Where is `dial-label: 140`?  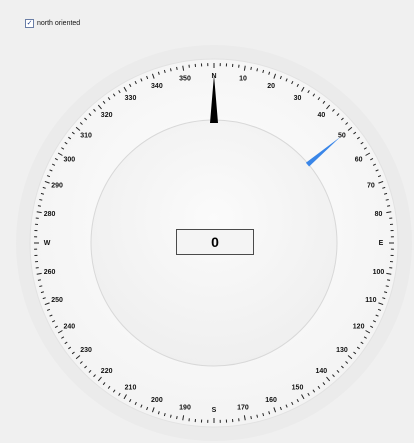 dial-label: 140 is located at coordinates (322, 371).